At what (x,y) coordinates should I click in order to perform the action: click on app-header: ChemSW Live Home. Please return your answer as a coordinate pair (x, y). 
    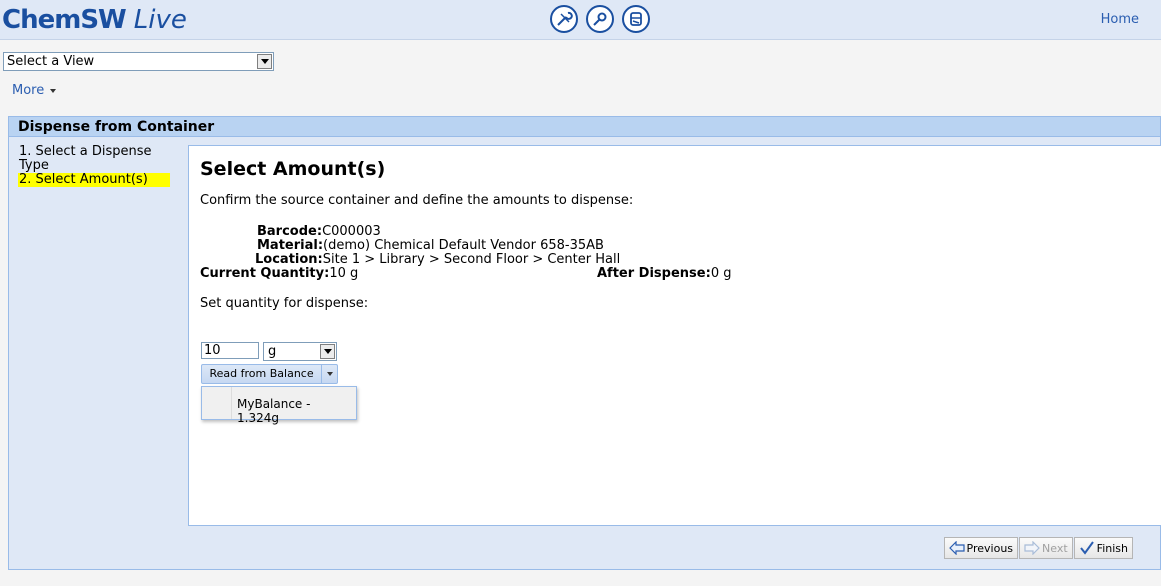
    Looking at the image, I should click on (580, 20).